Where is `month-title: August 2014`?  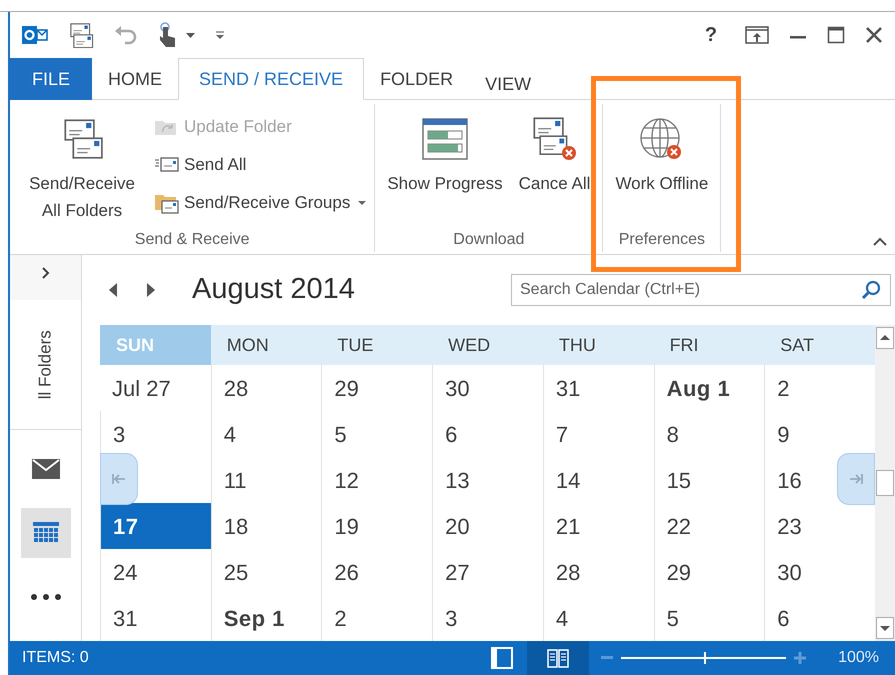
month-title: August 2014 is located at coordinates (273, 290).